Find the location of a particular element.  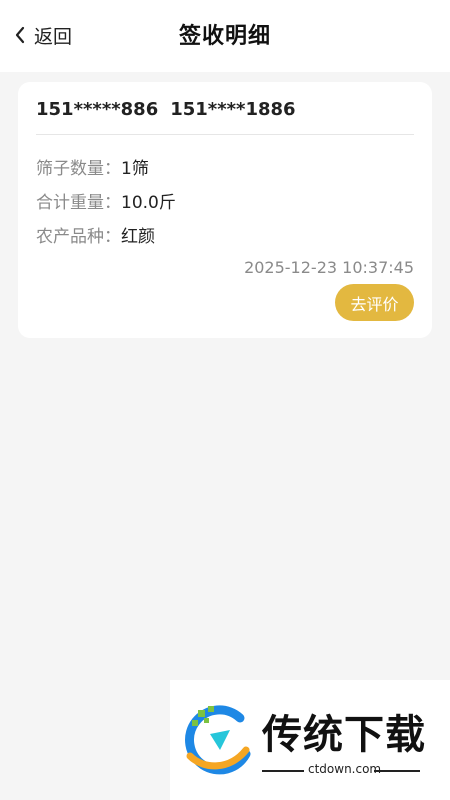

watermark: 传统下载 ctdown.com is located at coordinates (310, 740).